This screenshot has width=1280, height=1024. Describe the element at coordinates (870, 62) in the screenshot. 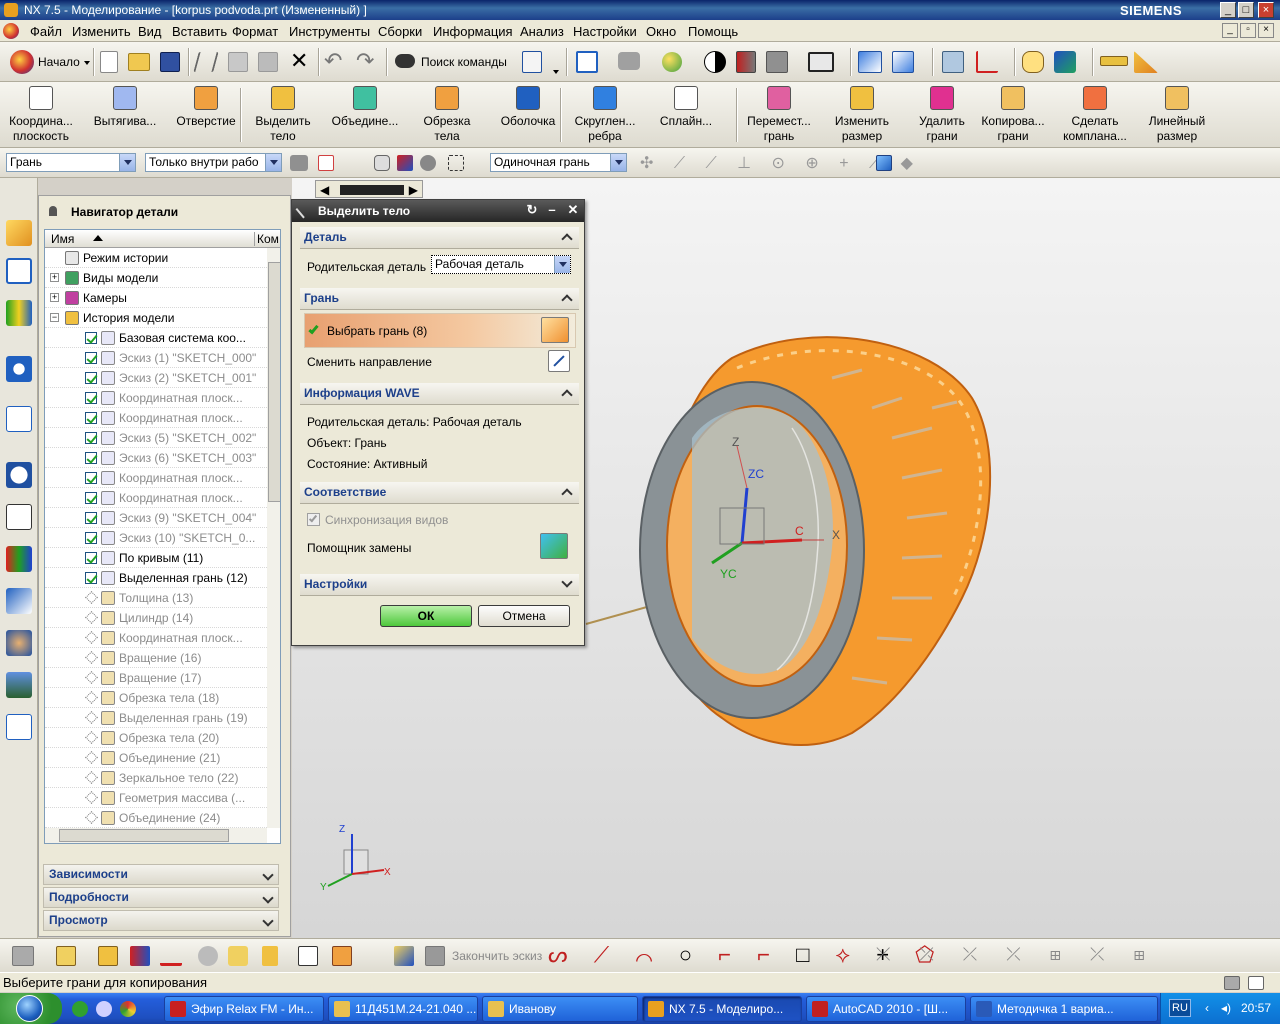

I see `wcs-icon` at that location.